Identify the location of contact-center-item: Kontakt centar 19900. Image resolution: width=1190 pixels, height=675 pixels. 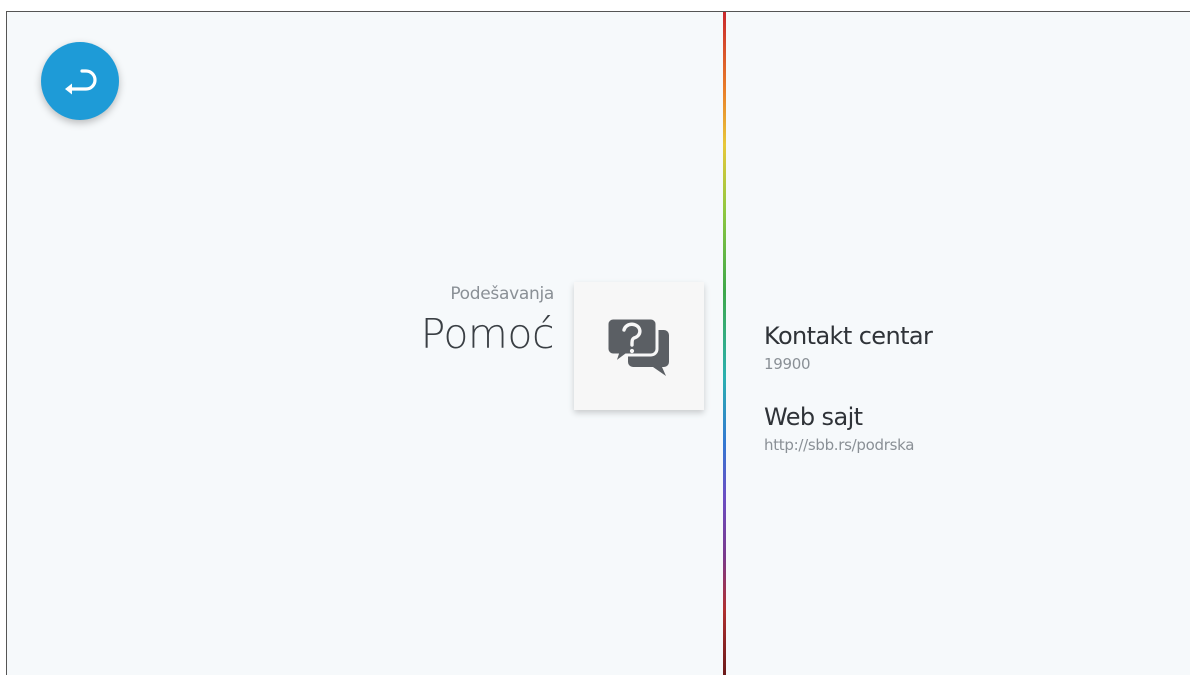
(848, 347).